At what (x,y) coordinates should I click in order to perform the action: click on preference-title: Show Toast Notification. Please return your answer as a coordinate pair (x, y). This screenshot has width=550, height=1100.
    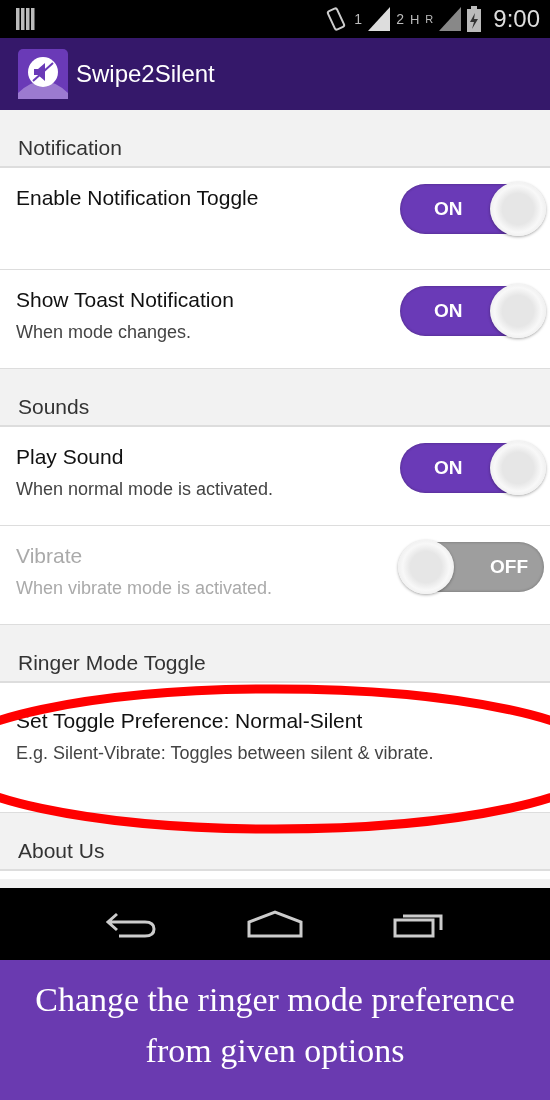
    Looking at the image, I should click on (125, 300).